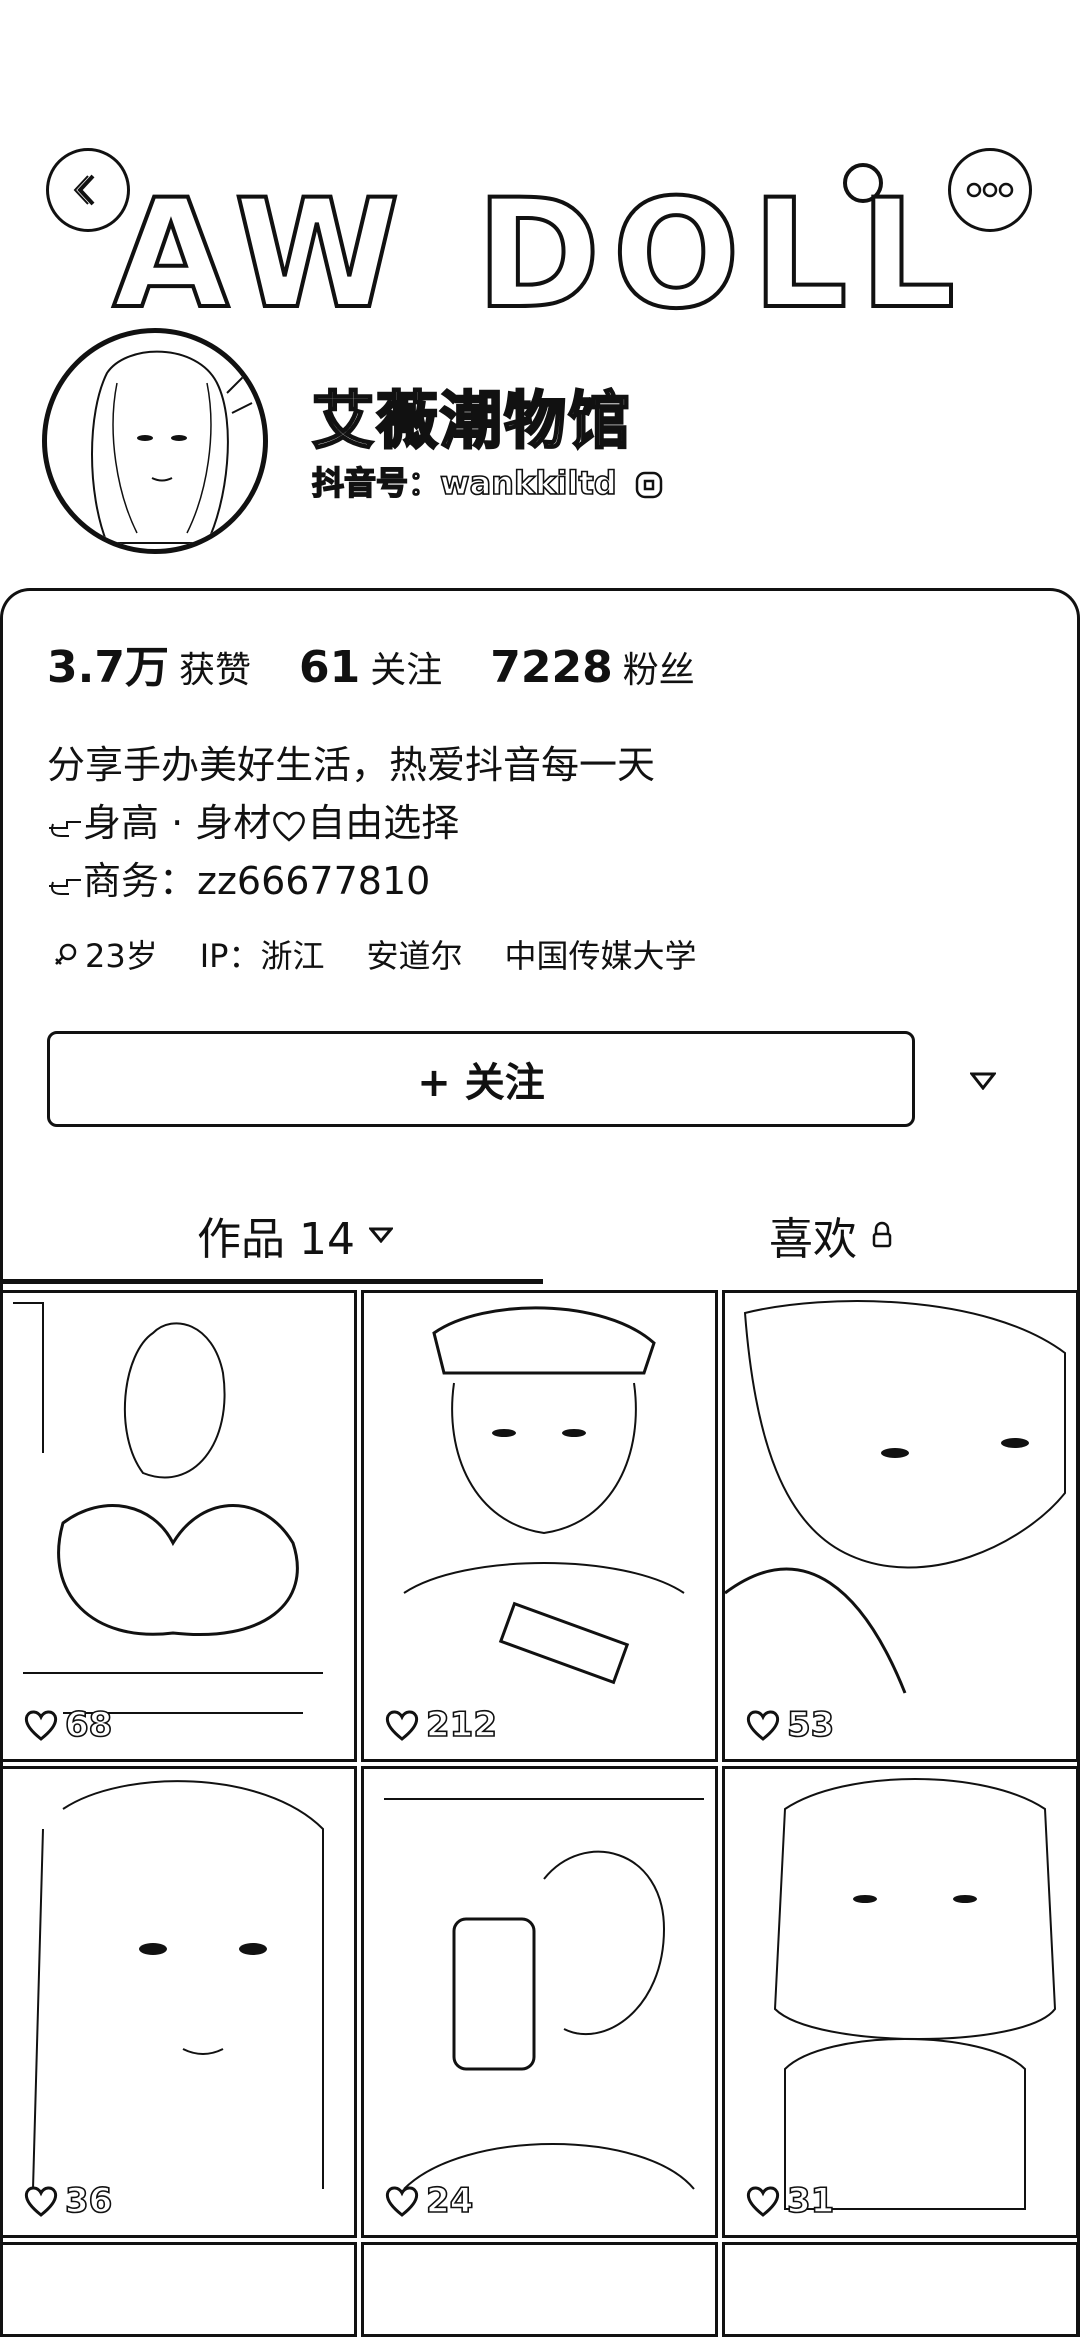 This screenshot has width=1080, height=2337. I want to click on tab-works: 作品 14, so click(295, 1235).